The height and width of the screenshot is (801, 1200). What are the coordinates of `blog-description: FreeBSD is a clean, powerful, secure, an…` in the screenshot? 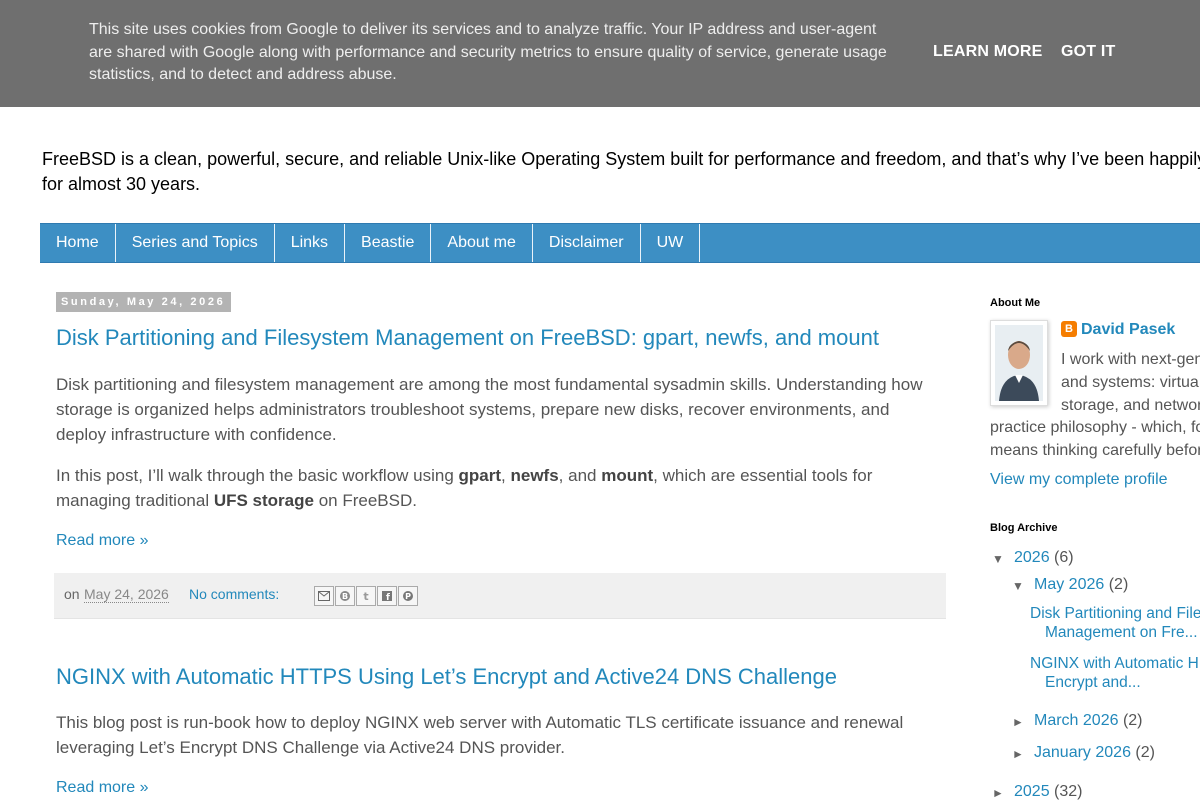 It's located at (621, 172).